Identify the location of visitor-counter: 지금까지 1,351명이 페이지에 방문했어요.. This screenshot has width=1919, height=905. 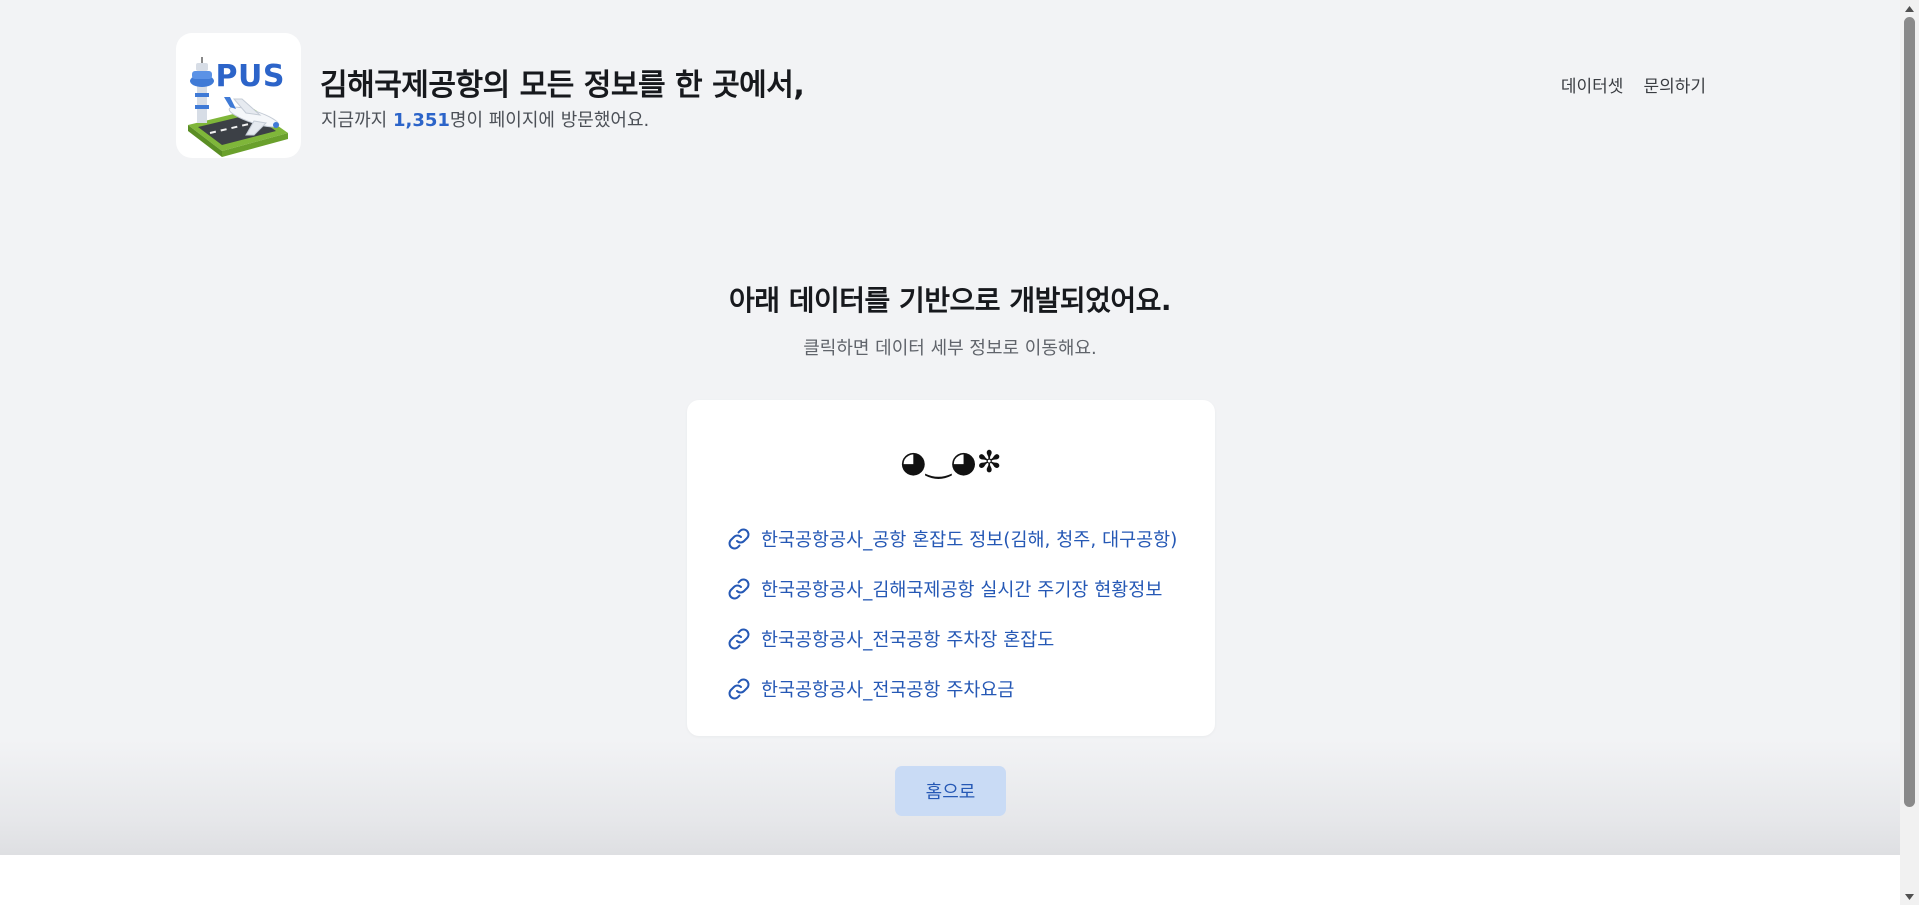
(485, 119).